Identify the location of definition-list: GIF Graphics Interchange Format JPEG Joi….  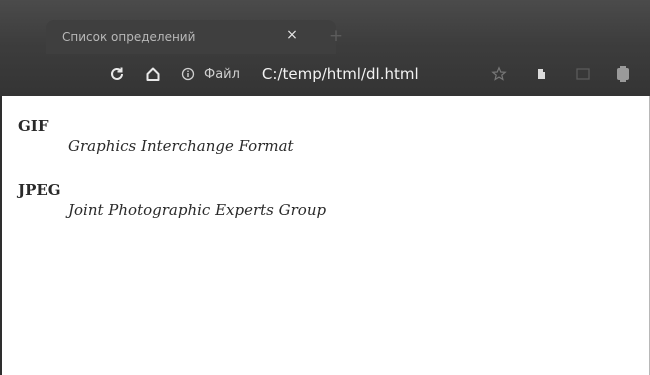
(172, 168).